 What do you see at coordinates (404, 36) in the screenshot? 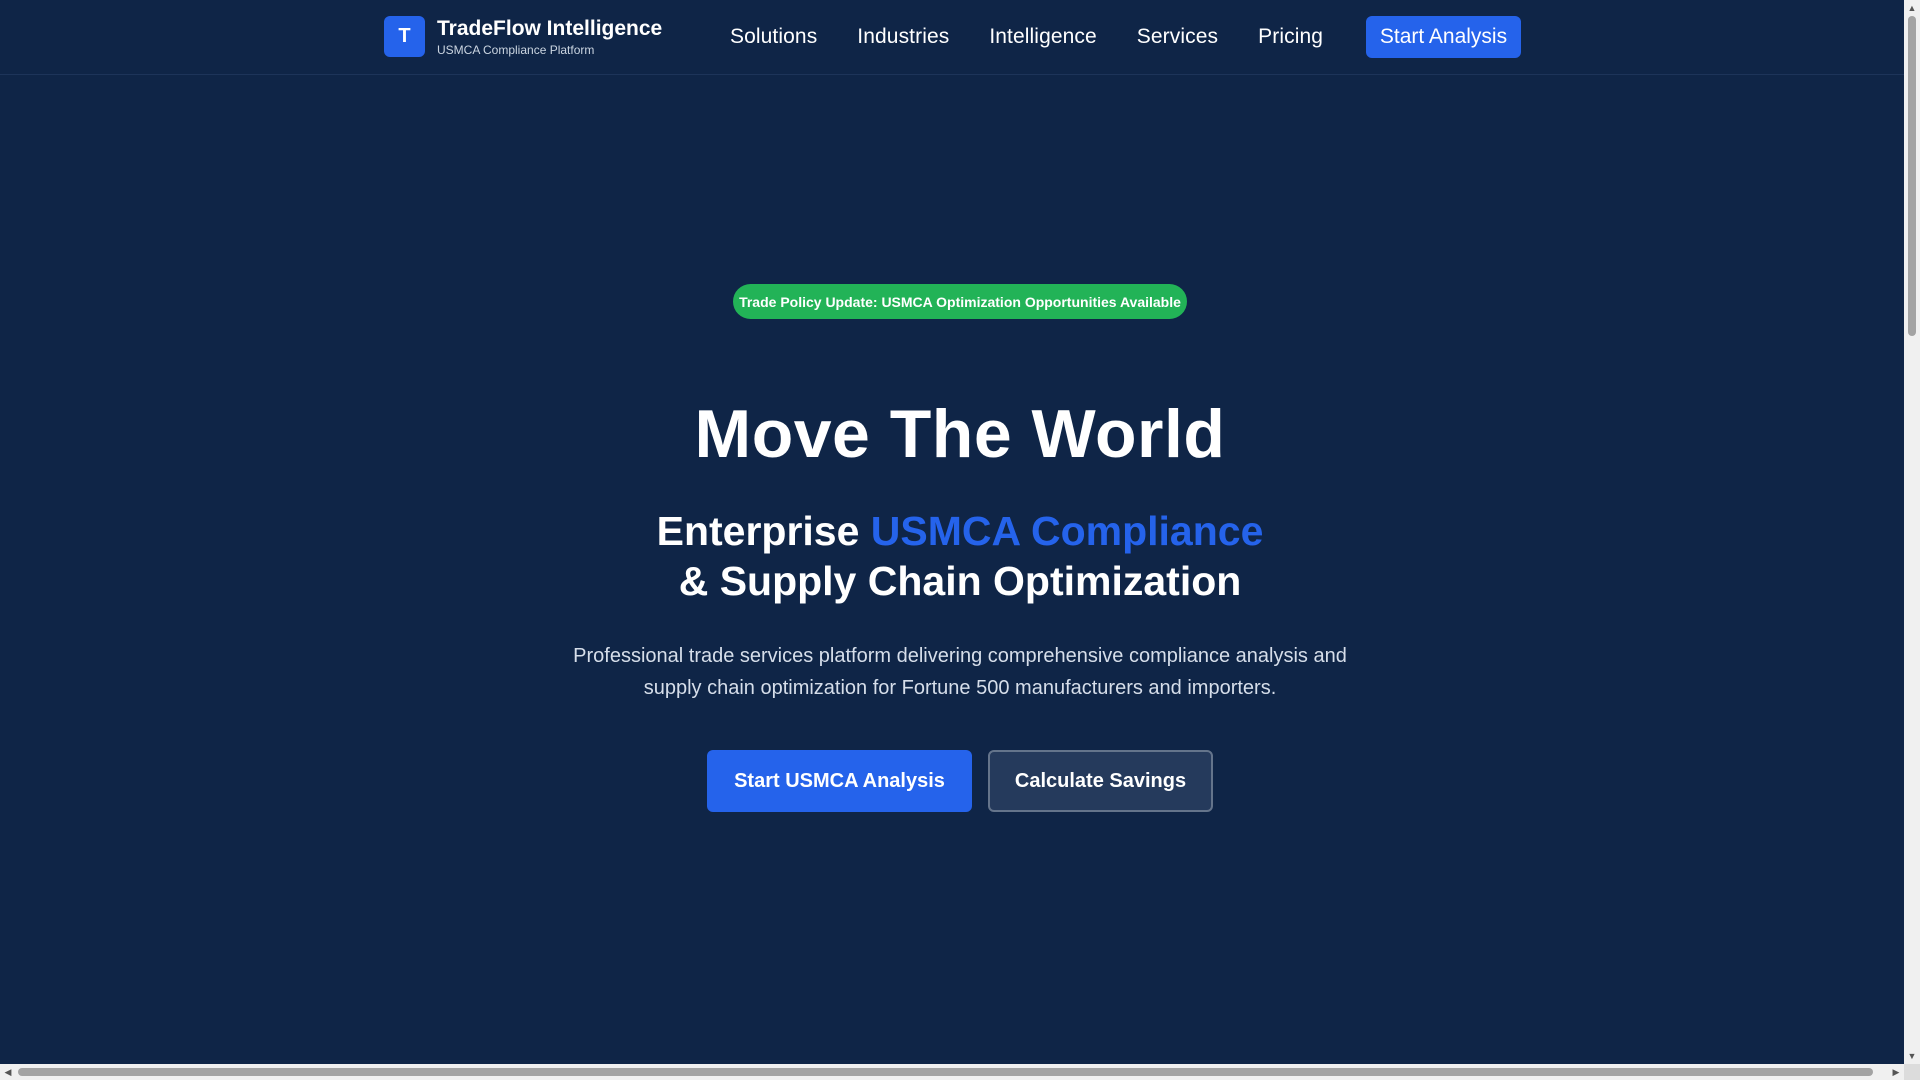
I see `brand-logo-icon: T` at bounding box center [404, 36].